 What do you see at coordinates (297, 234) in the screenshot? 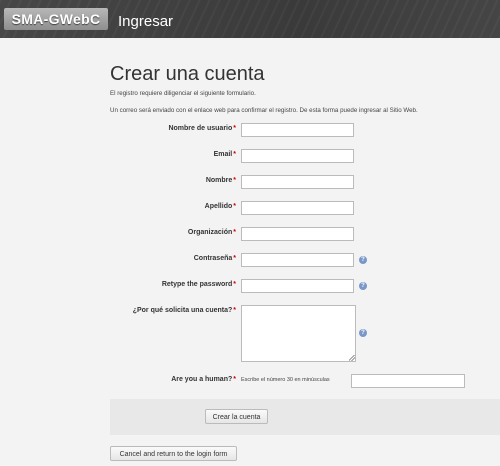
I see `organization-input` at bounding box center [297, 234].